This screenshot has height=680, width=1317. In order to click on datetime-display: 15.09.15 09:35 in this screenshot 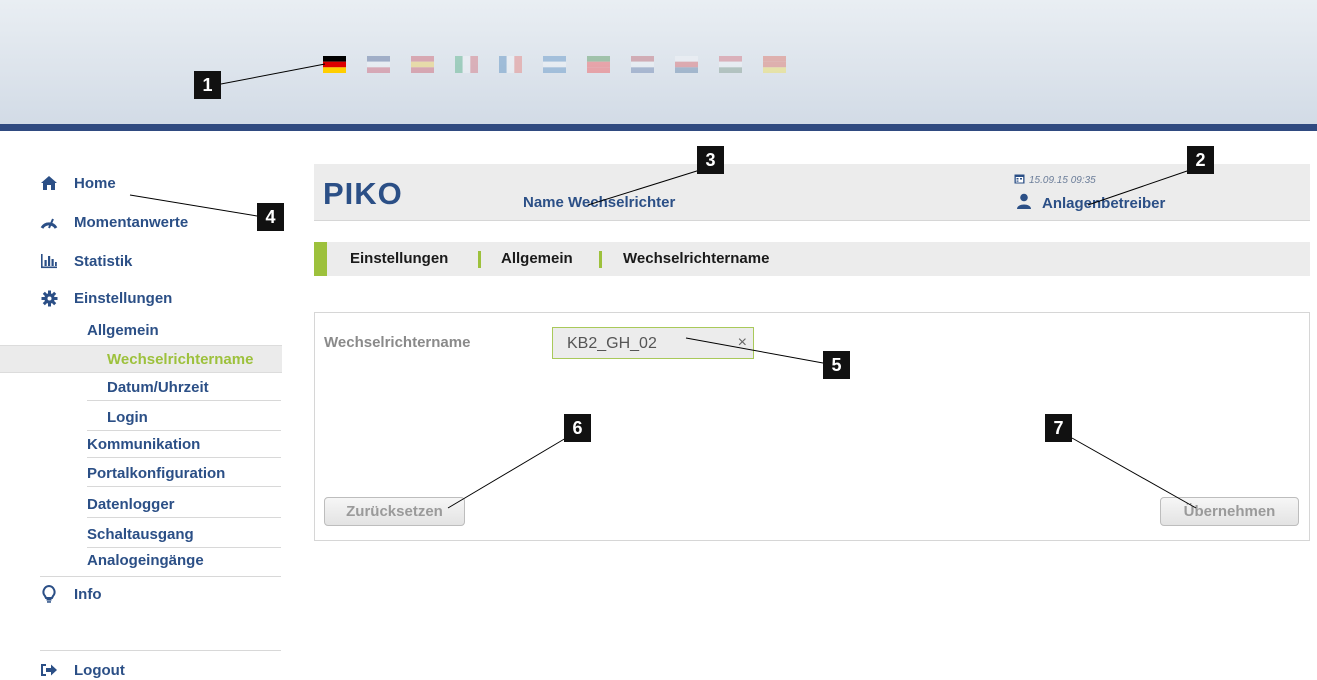, I will do `click(1055, 180)`.